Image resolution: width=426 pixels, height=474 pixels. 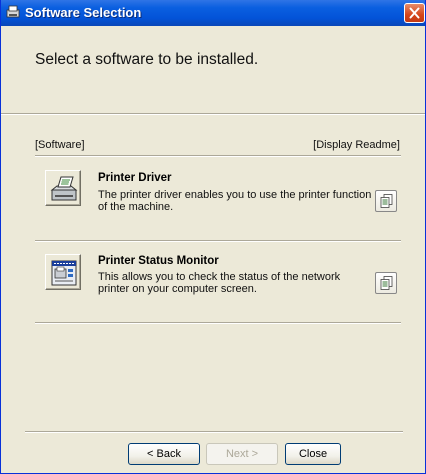 I want to click on window-title: Software Selection, so click(x=83, y=12).